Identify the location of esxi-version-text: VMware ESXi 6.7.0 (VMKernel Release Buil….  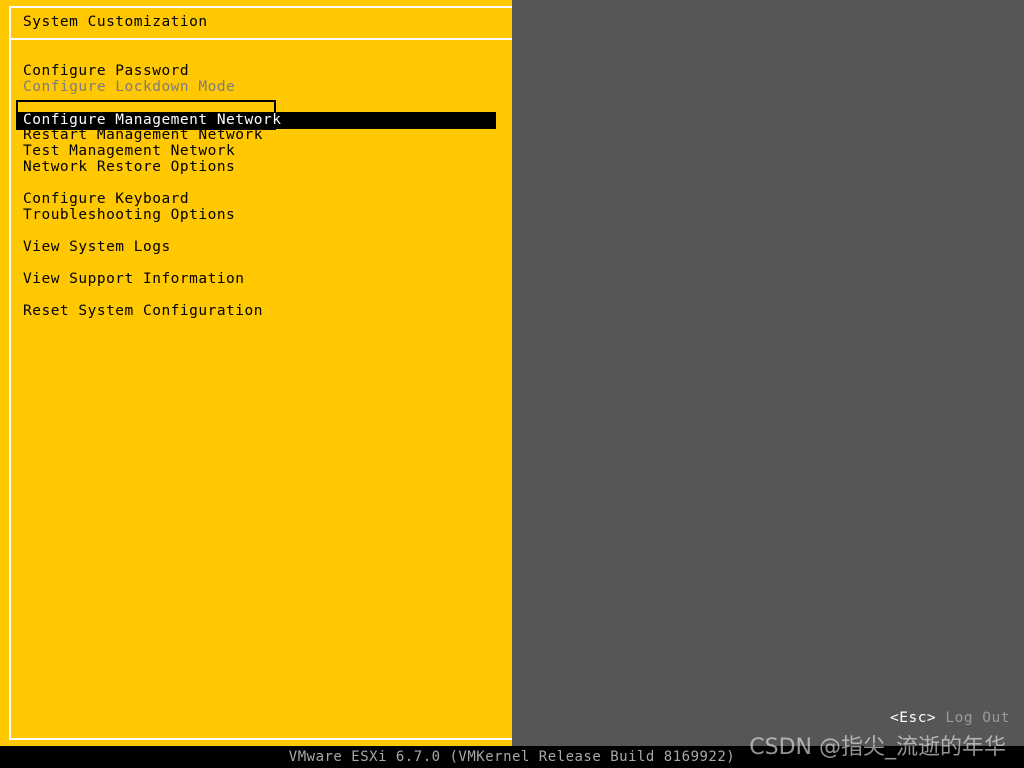
(512, 757).